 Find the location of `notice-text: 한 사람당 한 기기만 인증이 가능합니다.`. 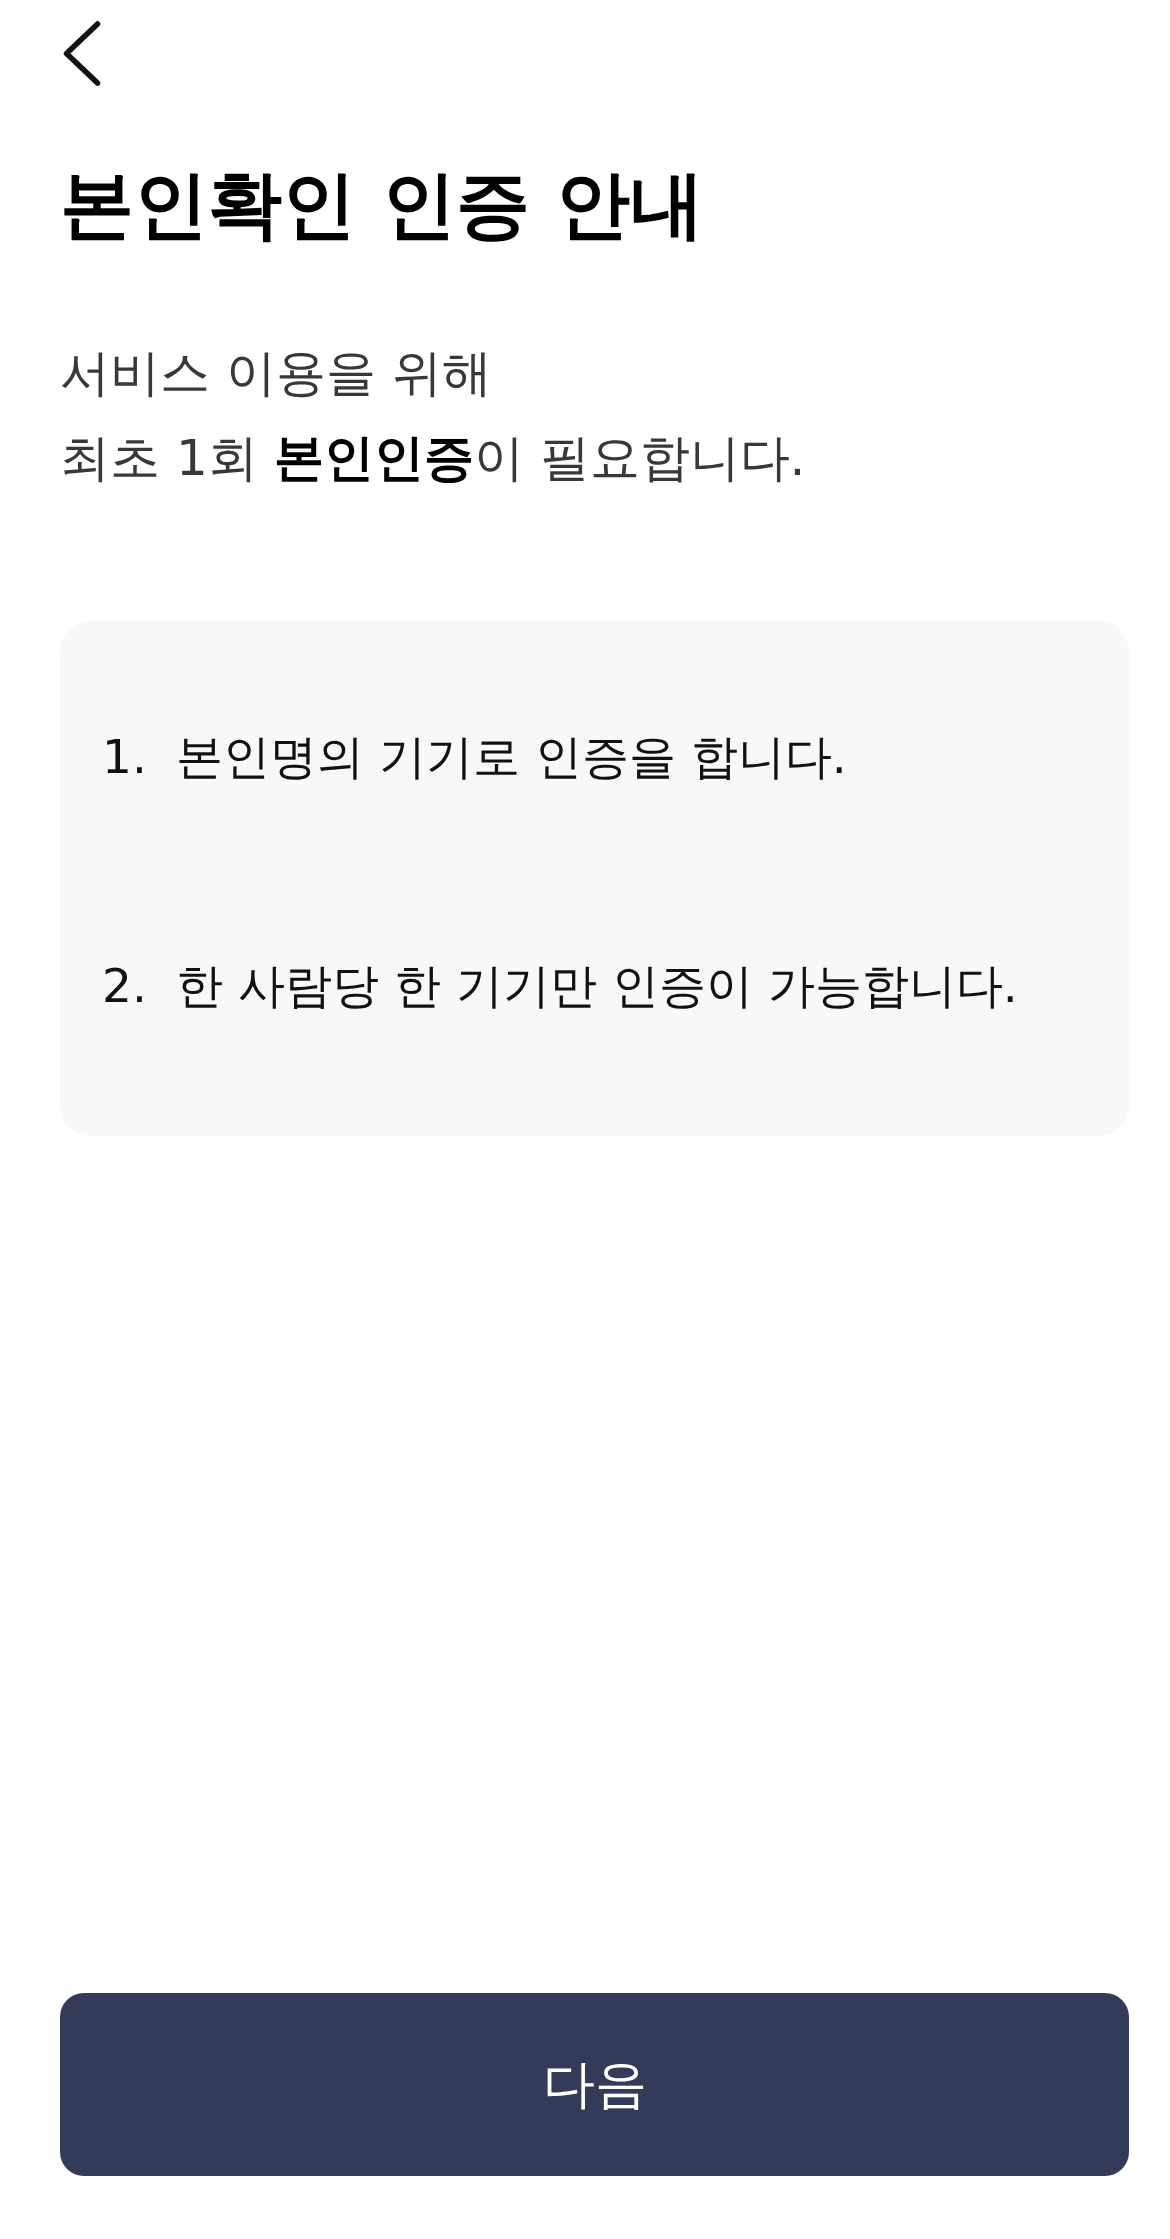

notice-text: 한 사람당 한 기기만 인증이 가능합니다. is located at coordinates (597, 986).